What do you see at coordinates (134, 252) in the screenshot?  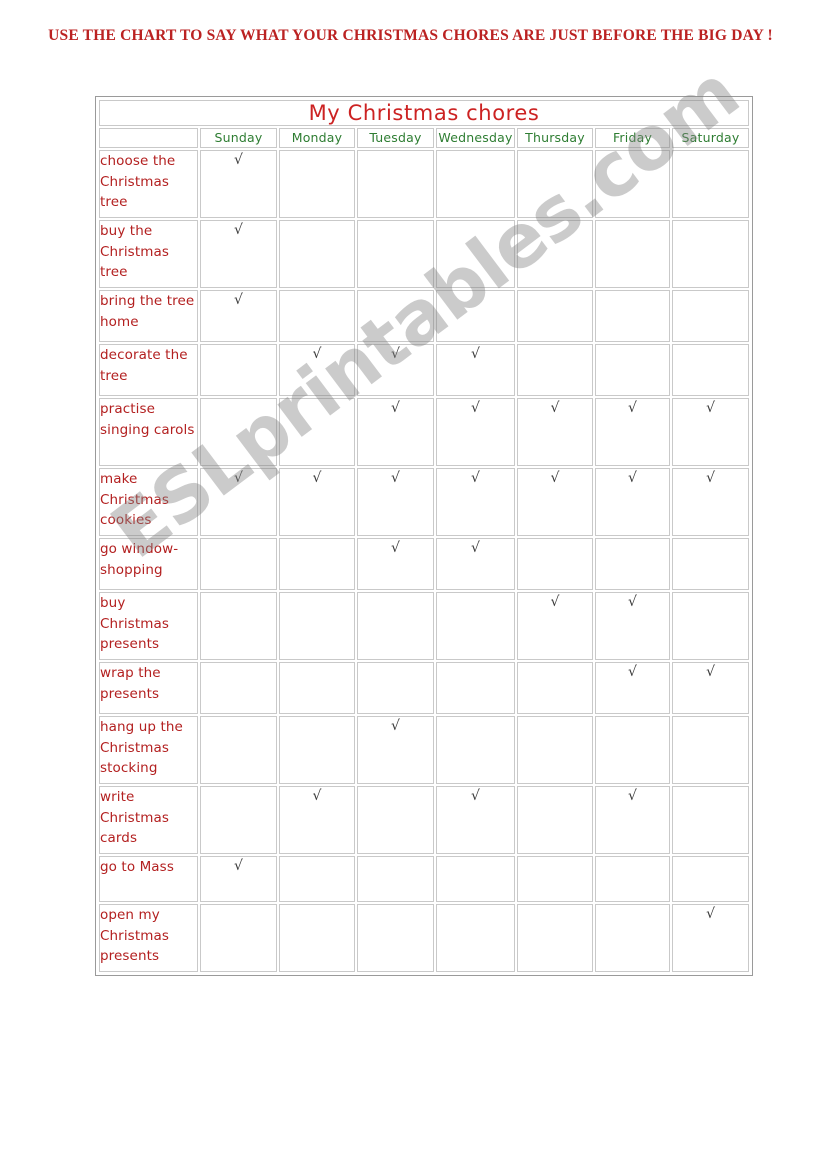 I see `chore-label: buy the Christmas tree` at bounding box center [134, 252].